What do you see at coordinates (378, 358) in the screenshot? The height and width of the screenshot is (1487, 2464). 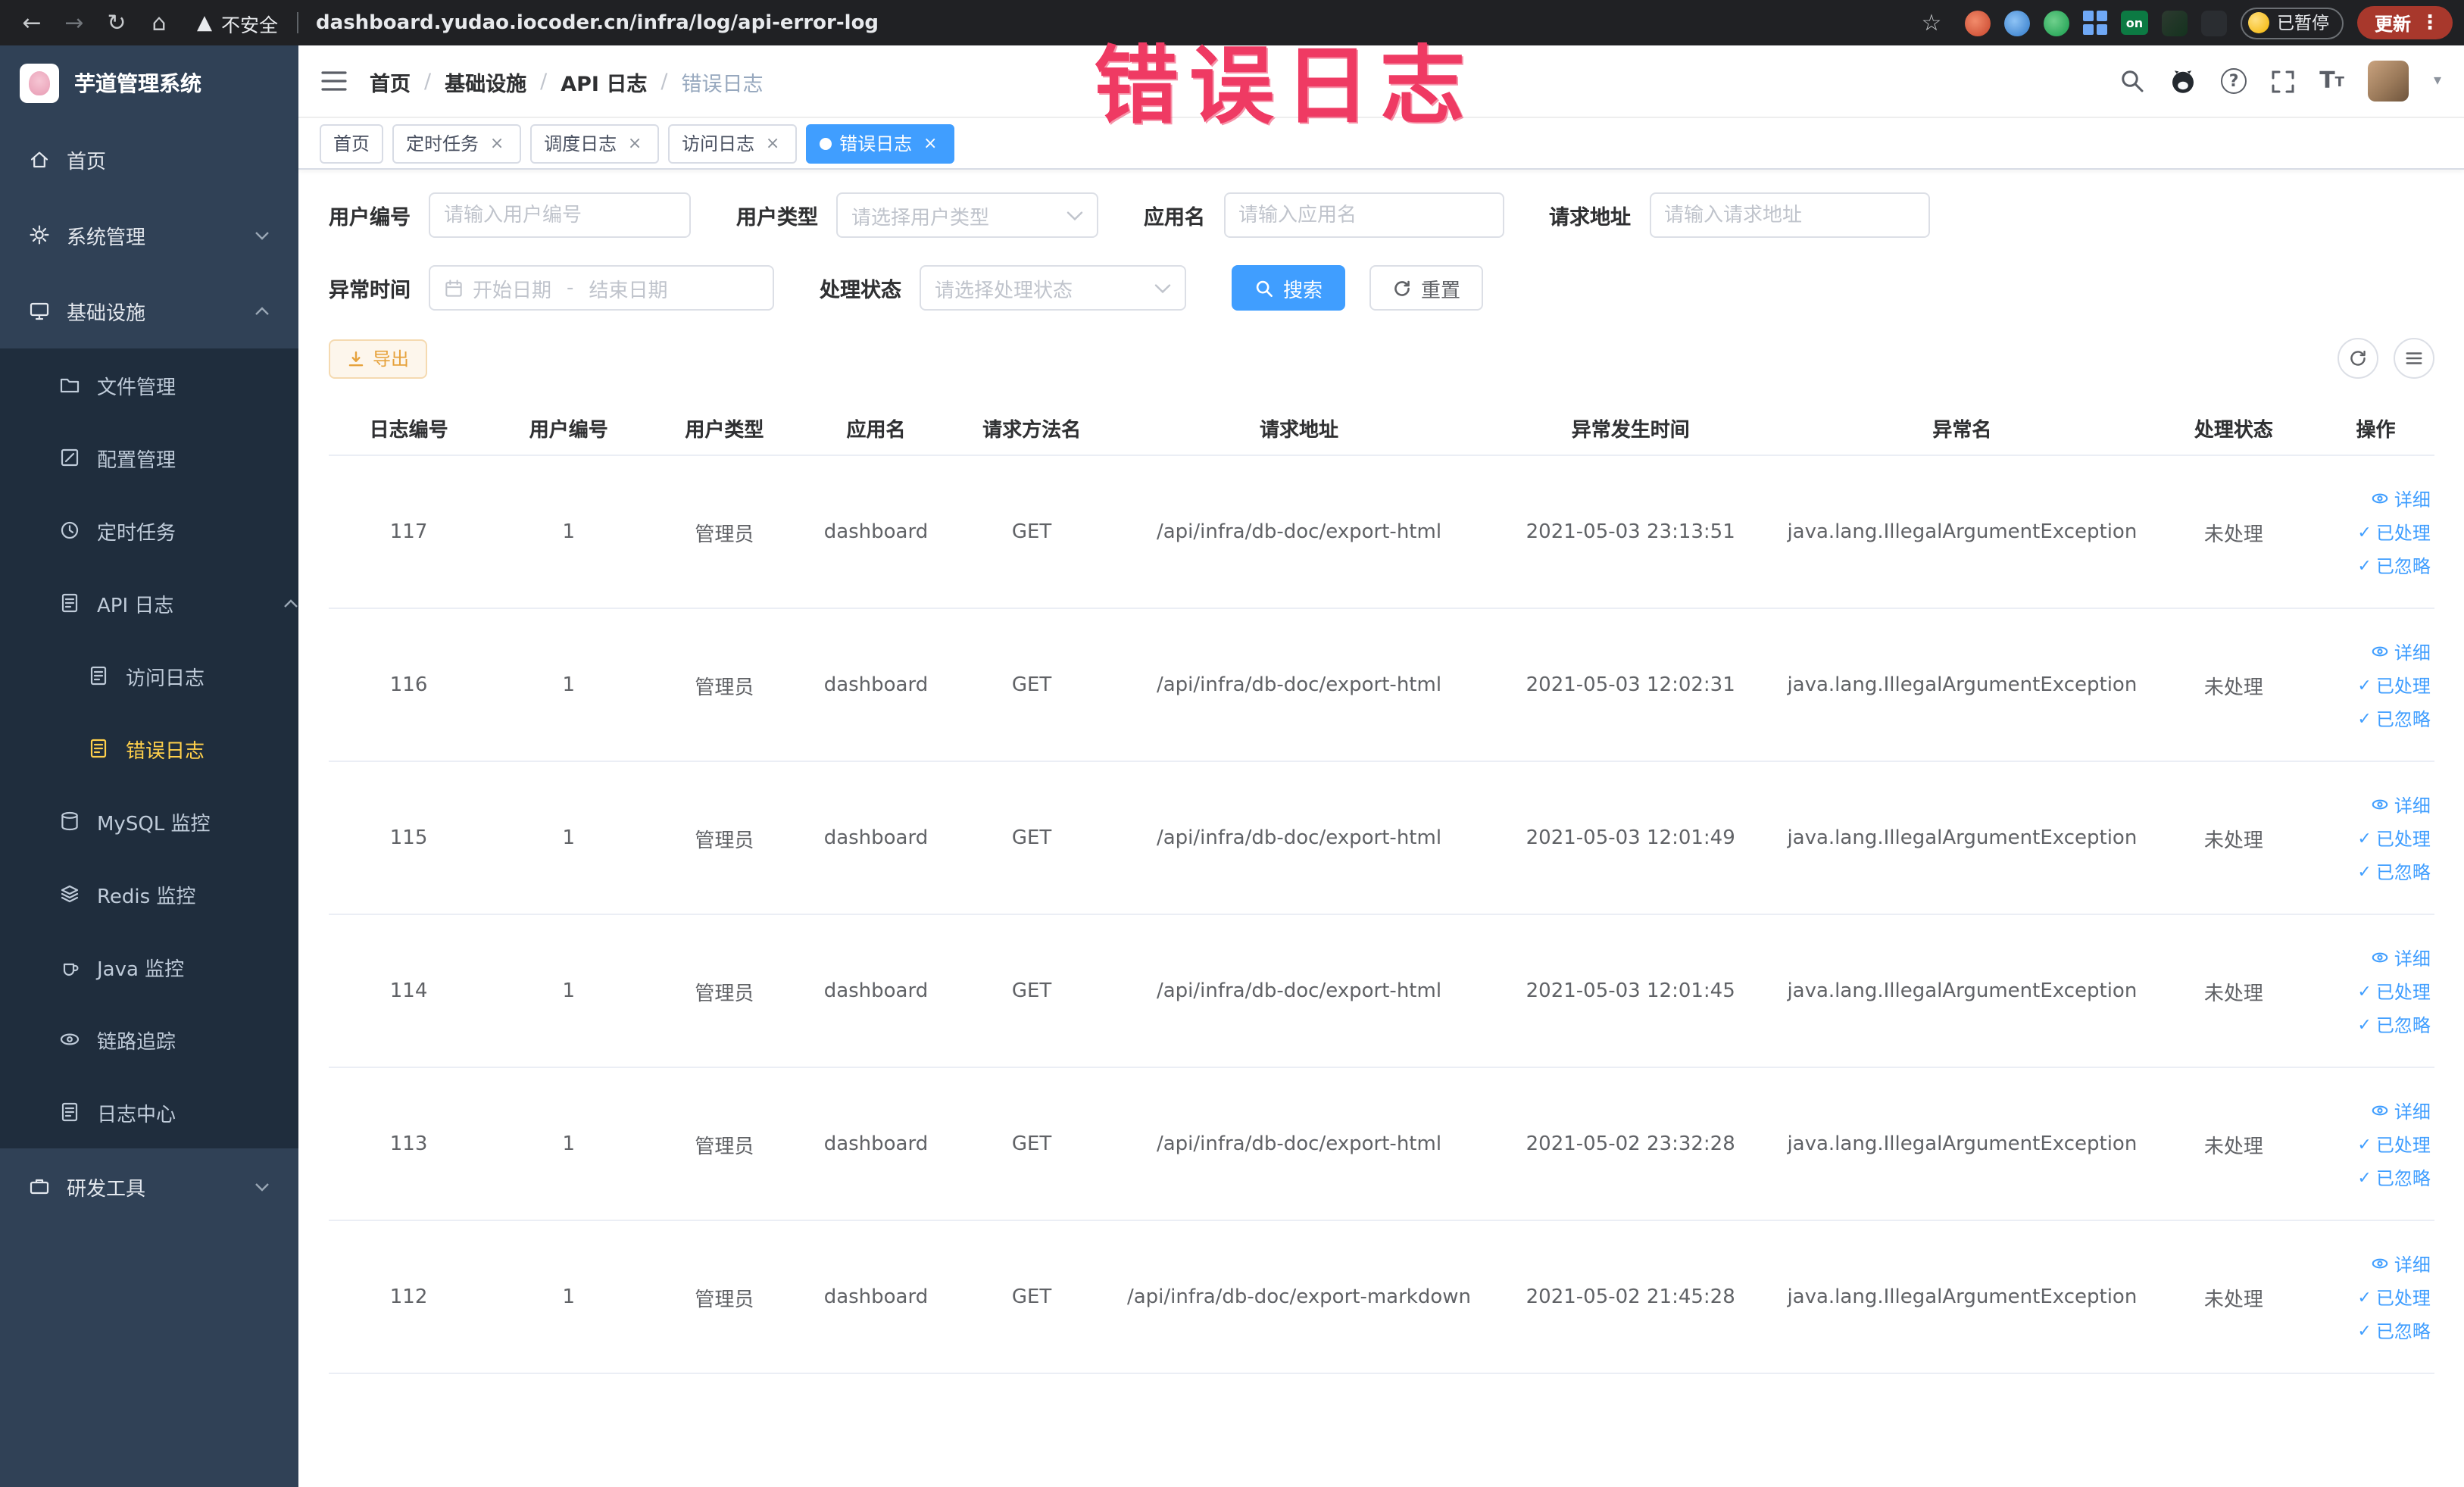 I see `export-button: 导出` at bounding box center [378, 358].